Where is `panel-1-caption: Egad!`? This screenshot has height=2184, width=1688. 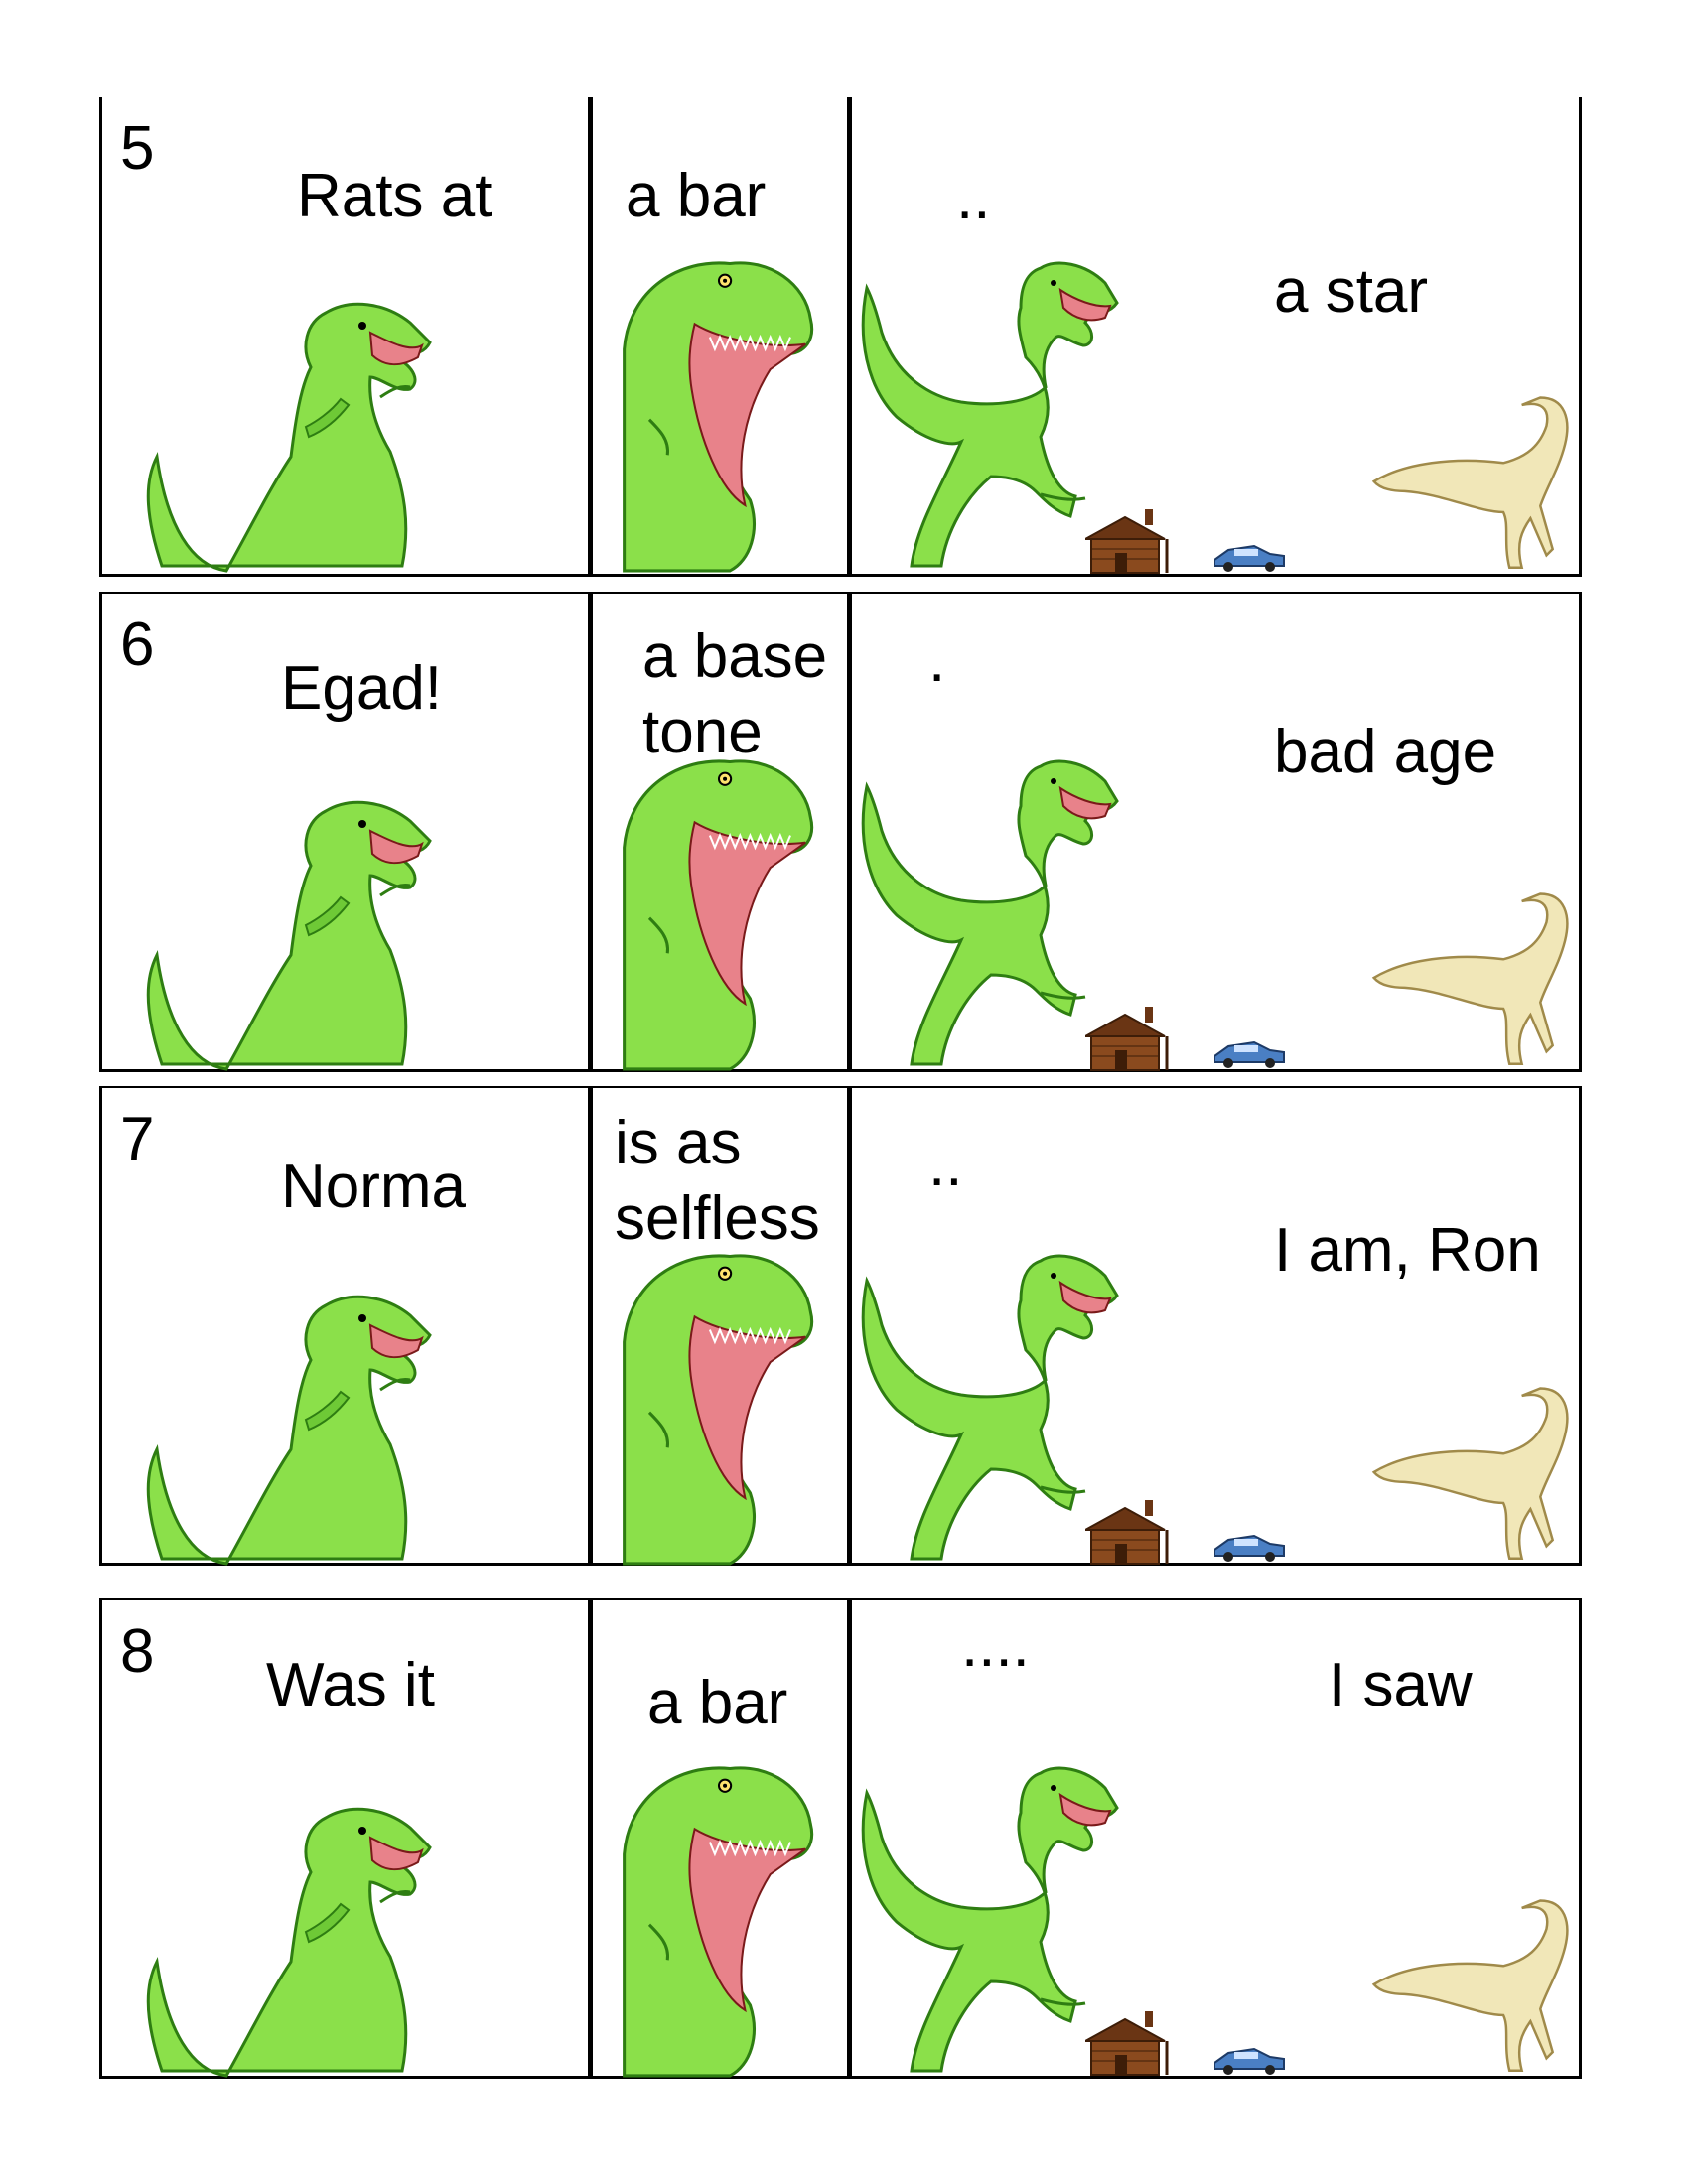 panel-1-caption: Egad! is located at coordinates (362, 688).